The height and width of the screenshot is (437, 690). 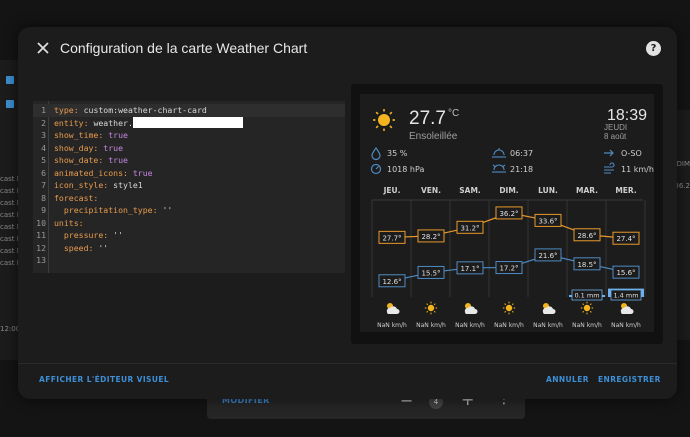 I want to click on code-text: entity: weather., so click(x=148, y=123).